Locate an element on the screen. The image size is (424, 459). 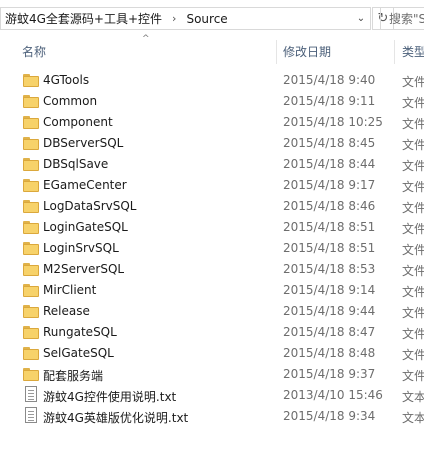
list-item: Release 2015/4/18 9:44 文件 is located at coordinates (212, 311).